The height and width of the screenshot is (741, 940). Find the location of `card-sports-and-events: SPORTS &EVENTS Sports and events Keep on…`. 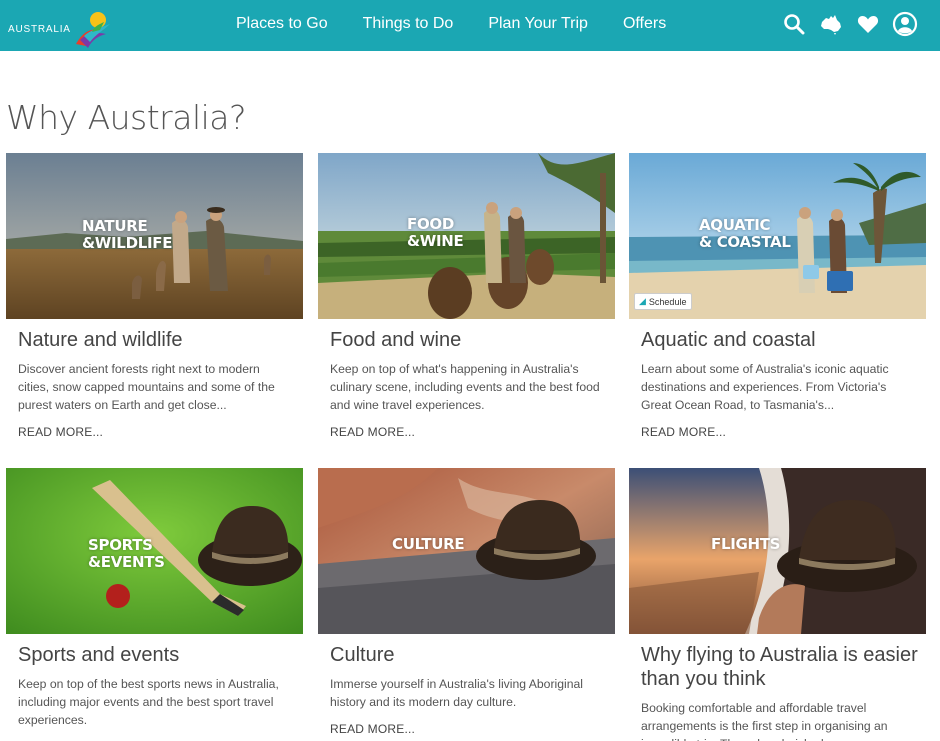

card-sports-and-events: SPORTS &EVENTS Sports and events Keep on… is located at coordinates (154, 598).